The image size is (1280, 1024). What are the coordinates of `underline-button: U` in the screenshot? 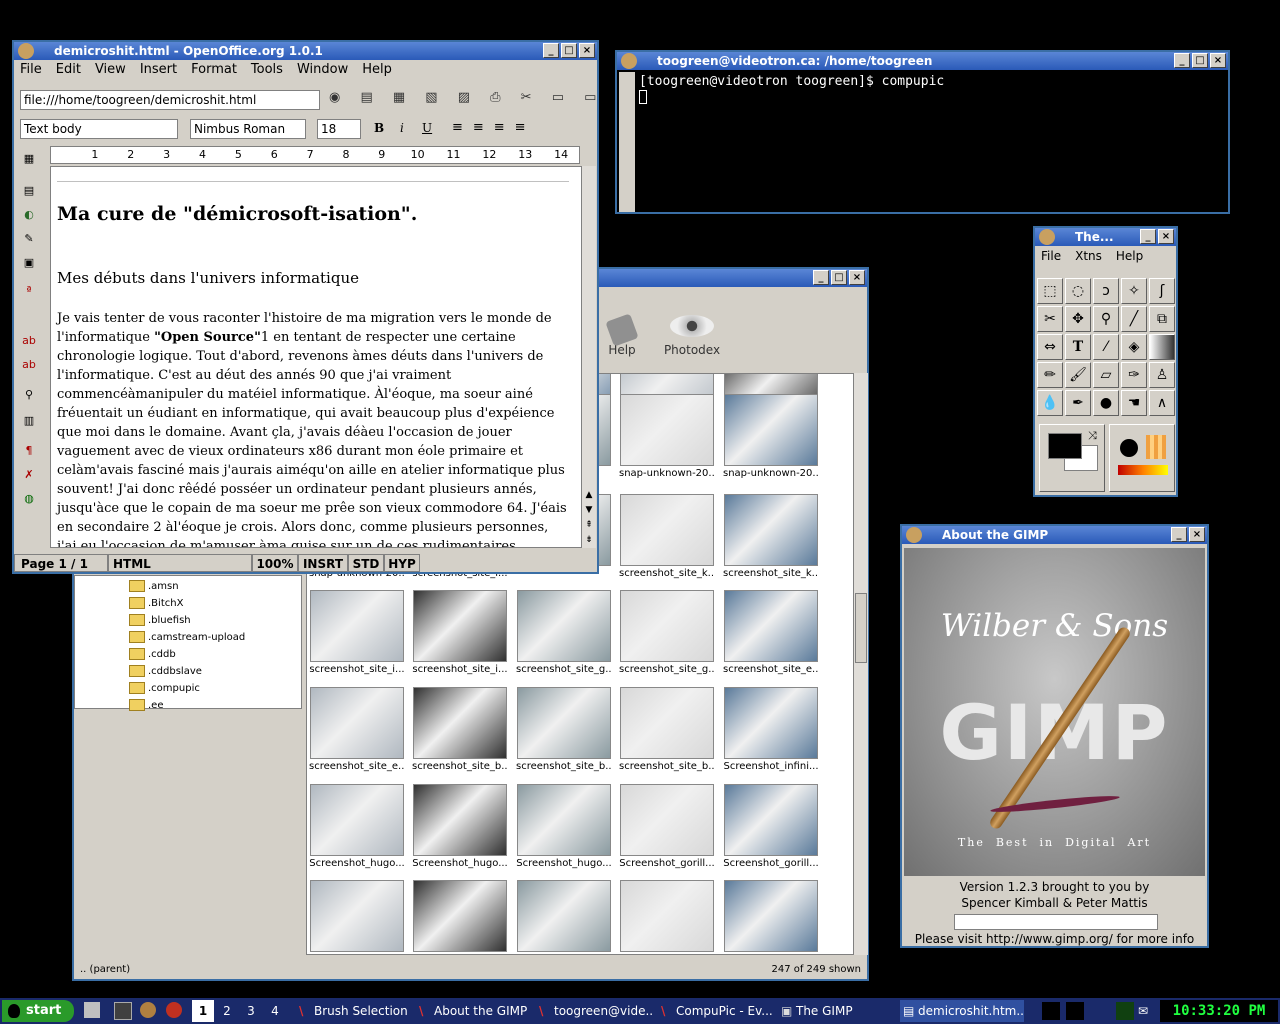 It's located at (427, 128).